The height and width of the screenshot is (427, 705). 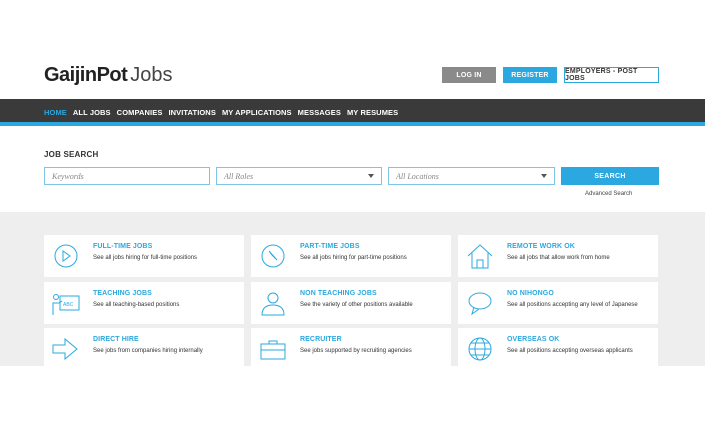 What do you see at coordinates (417, 176) in the screenshot?
I see `locations-select-value: All Locations` at bounding box center [417, 176].